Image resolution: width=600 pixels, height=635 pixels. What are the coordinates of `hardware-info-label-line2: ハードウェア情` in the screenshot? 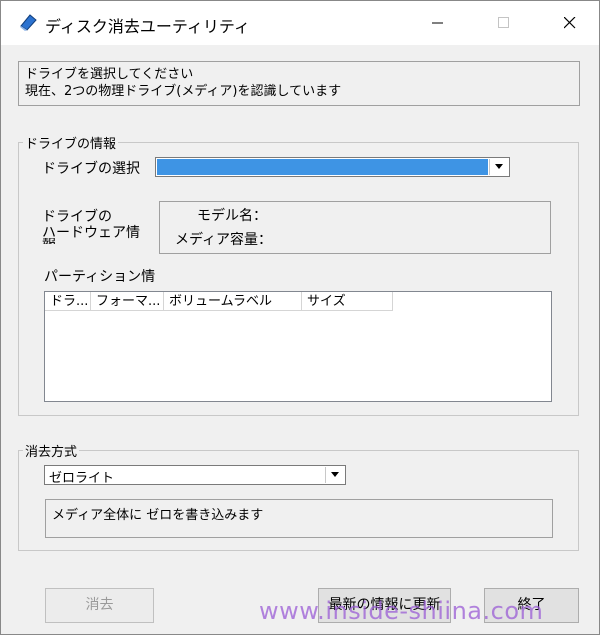 It's located at (91, 233).